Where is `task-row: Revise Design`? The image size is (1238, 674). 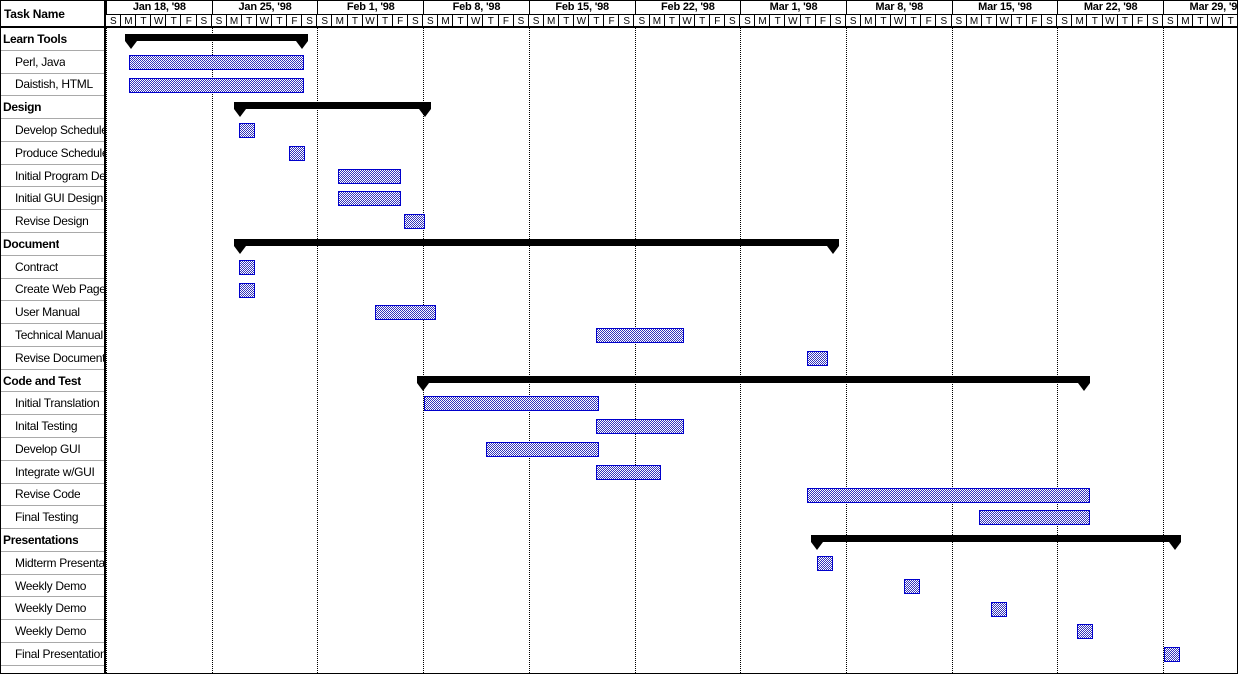 task-row: Revise Design is located at coordinates (52, 221).